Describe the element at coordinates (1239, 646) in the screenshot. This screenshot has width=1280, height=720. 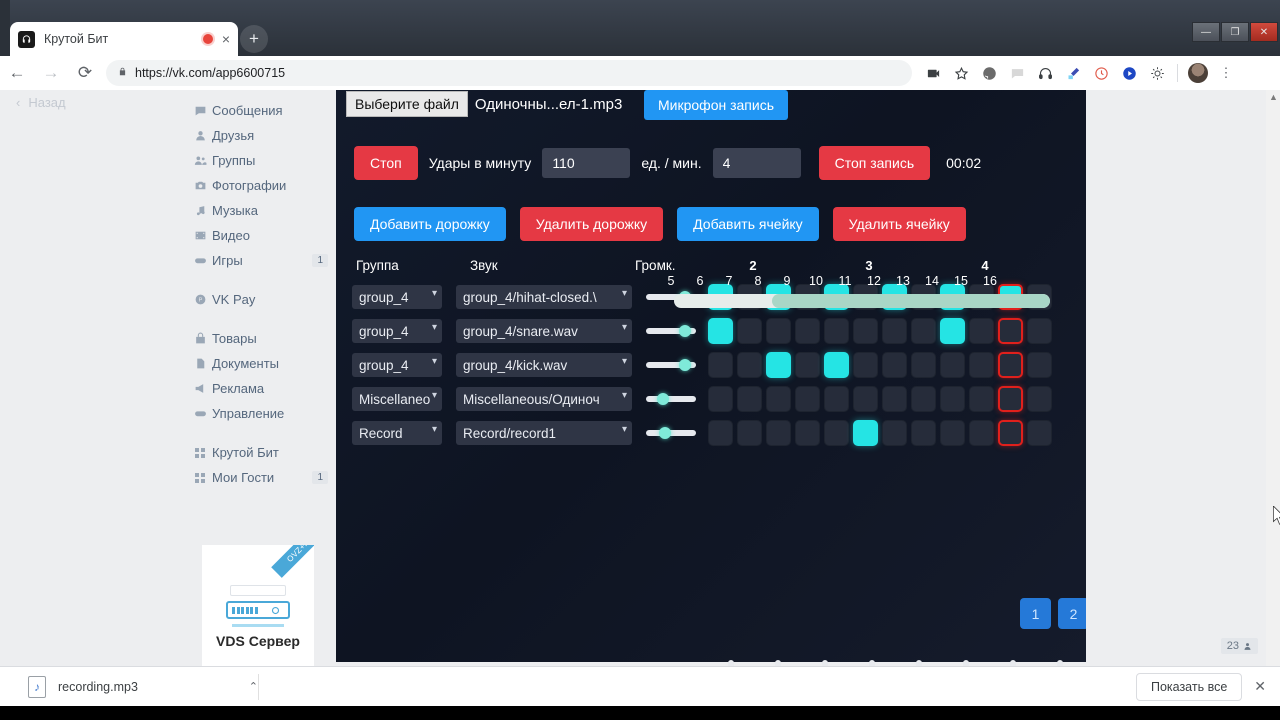
I see `online-counter: 23` at that location.